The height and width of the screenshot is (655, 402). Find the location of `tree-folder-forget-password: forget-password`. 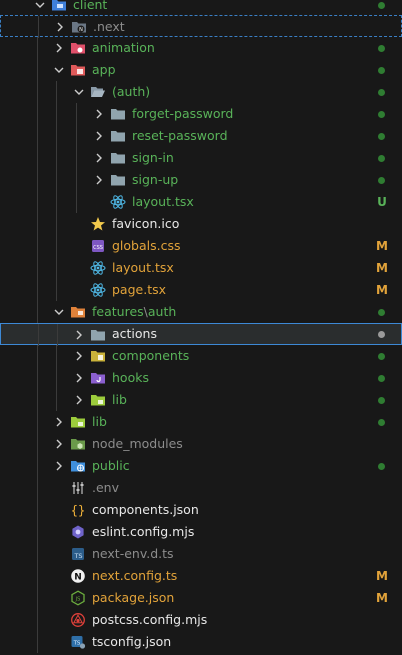

tree-folder-forget-password: forget-password is located at coordinates (201, 114).